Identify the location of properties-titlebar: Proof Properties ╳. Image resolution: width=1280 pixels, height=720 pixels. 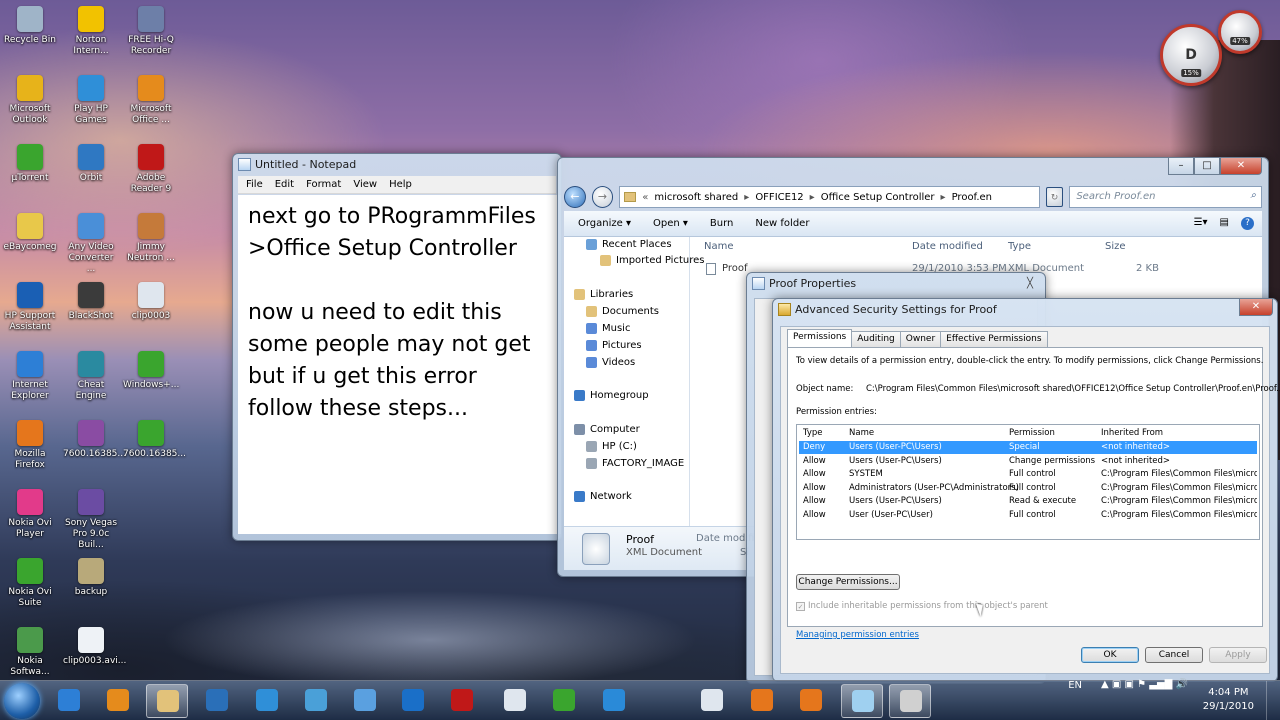
(896, 284).